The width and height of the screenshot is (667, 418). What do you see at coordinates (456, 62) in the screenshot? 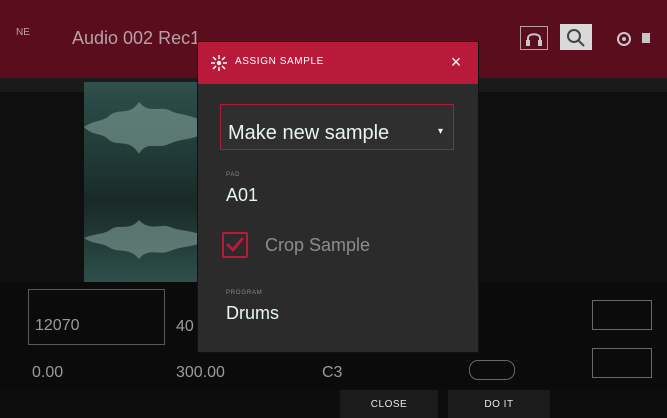
I see `close-icon: ×` at bounding box center [456, 62].